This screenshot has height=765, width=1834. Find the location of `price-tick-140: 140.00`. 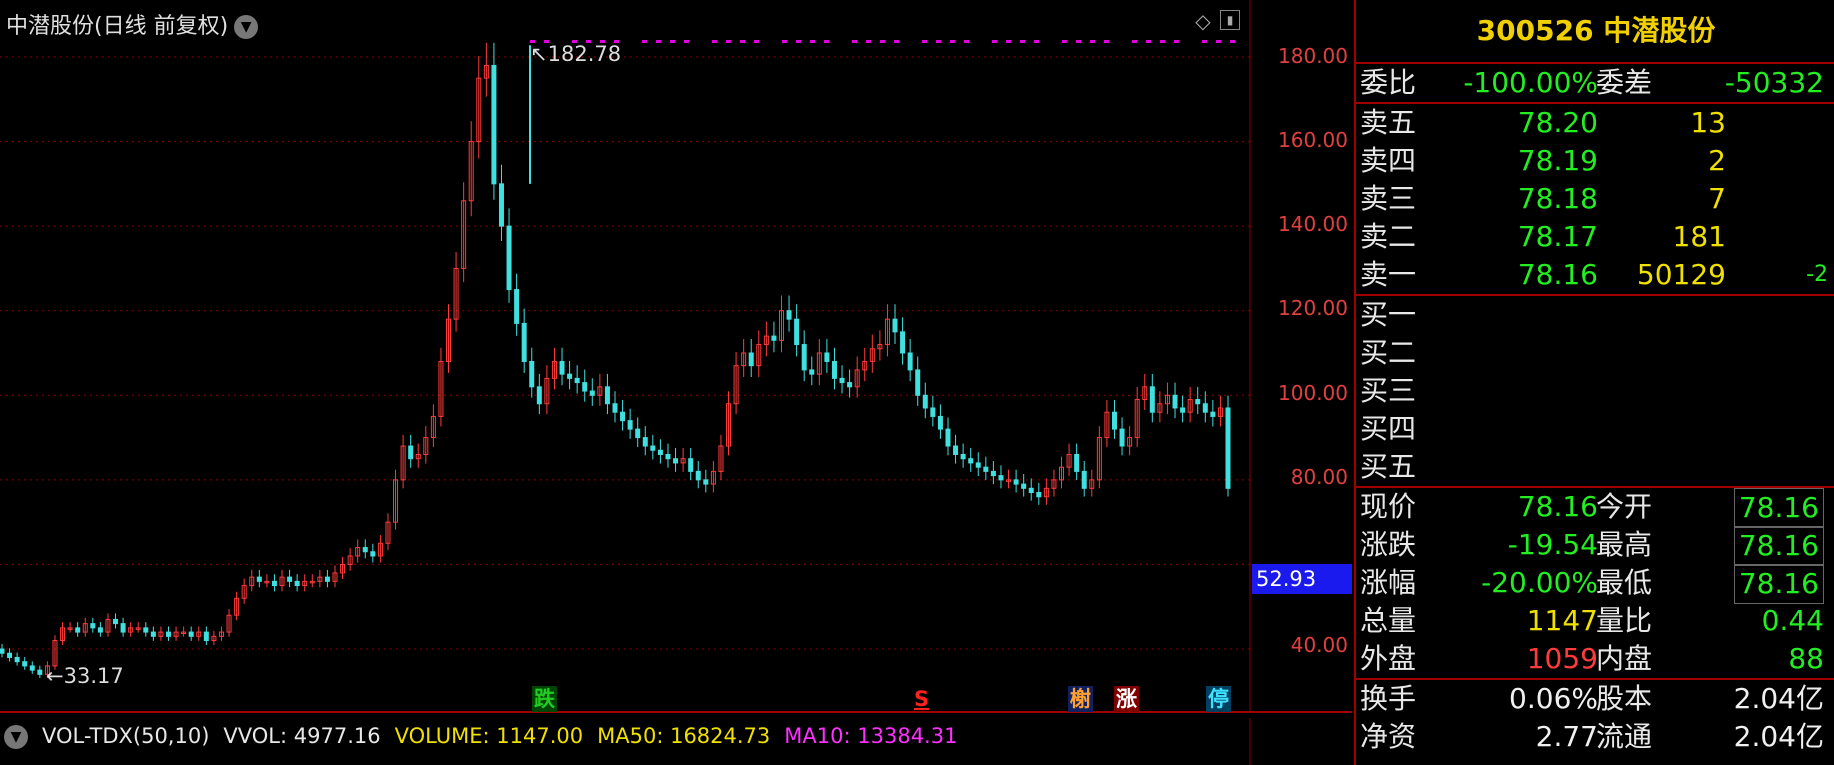

price-tick-140: 140.00 is located at coordinates (1313, 224).